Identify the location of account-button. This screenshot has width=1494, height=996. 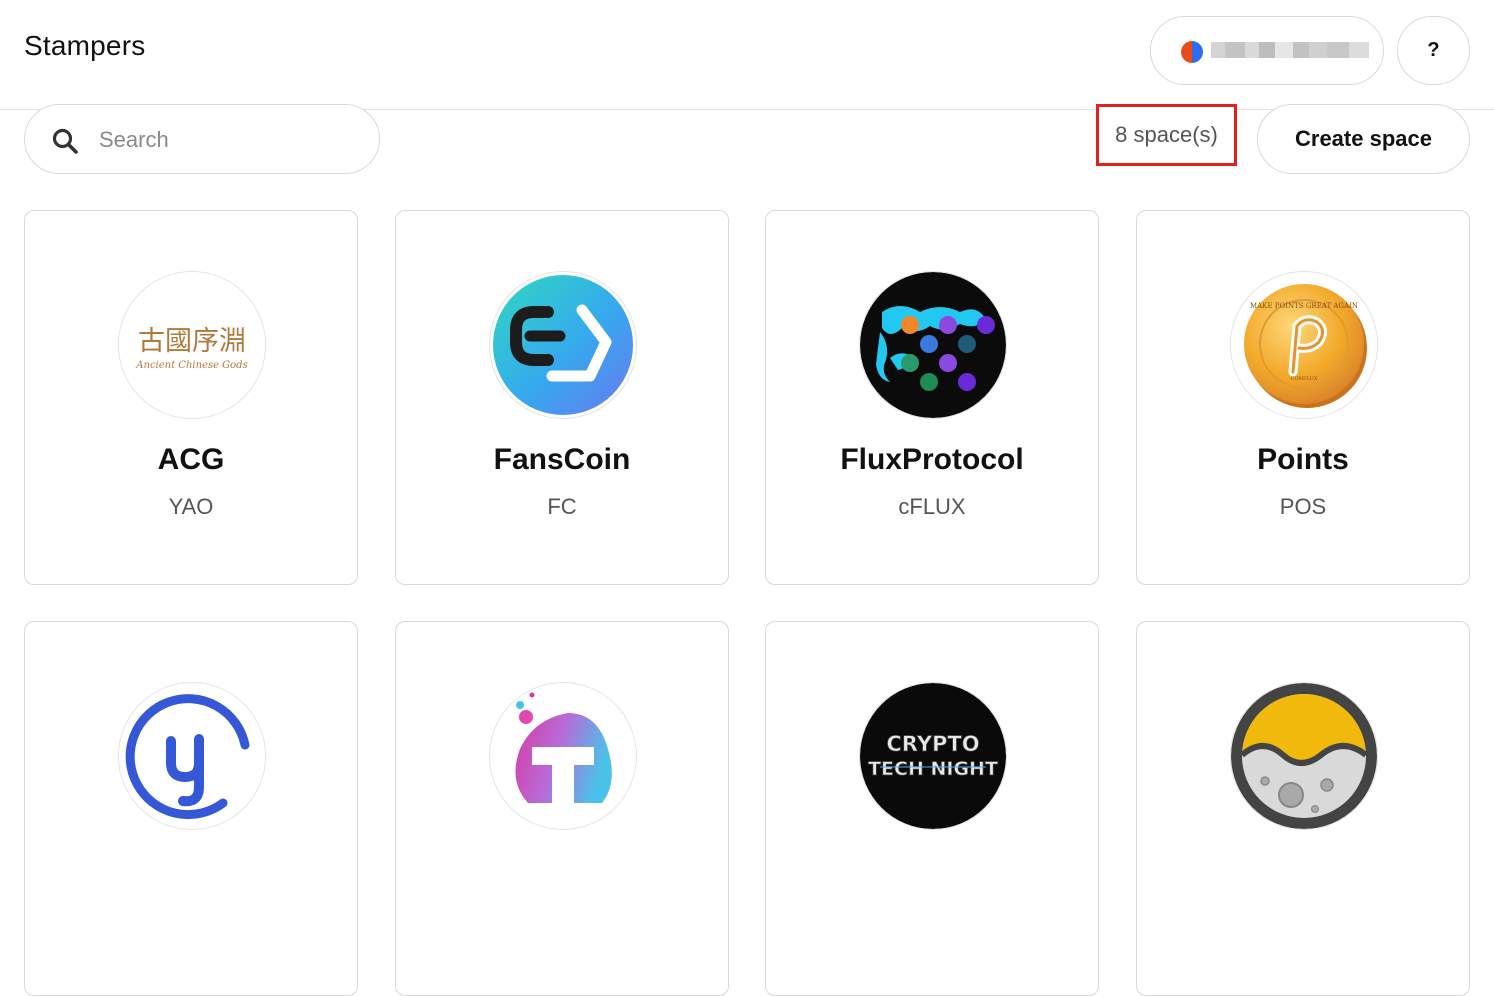
(1267, 50).